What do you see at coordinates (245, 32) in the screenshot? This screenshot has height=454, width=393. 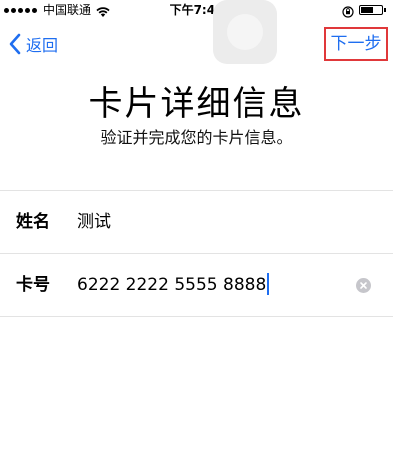 I see `app-icon` at bounding box center [245, 32].